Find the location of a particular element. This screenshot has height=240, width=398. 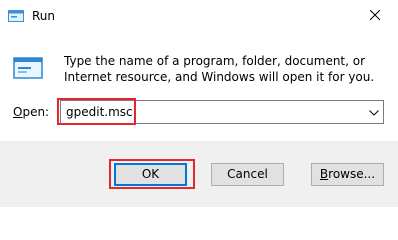

run-program-icon is located at coordinates (29, 68).